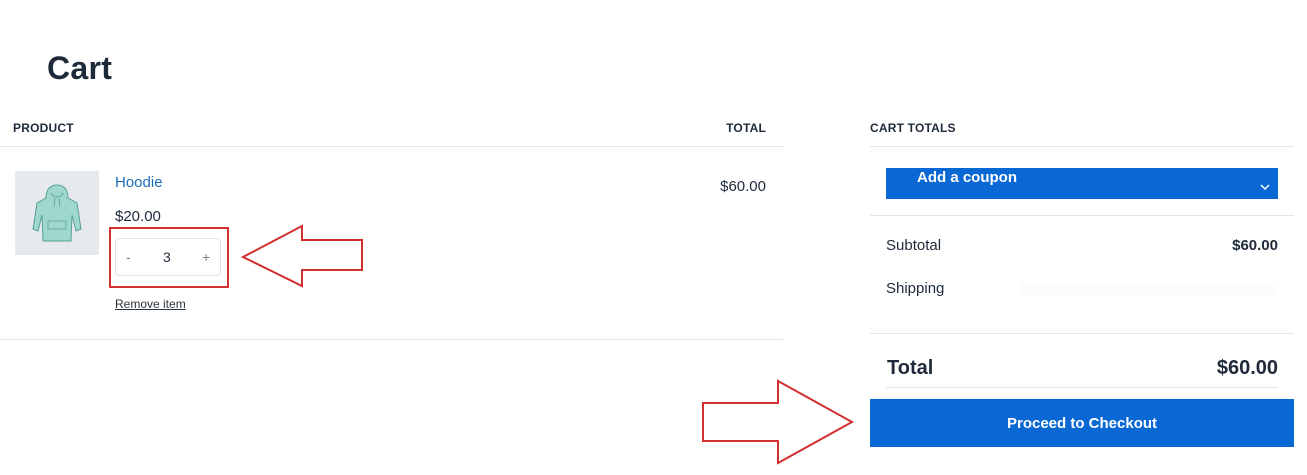 The image size is (1307, 475). I want to click on add-coupon-label: Add a coupon, so click(967, 177).